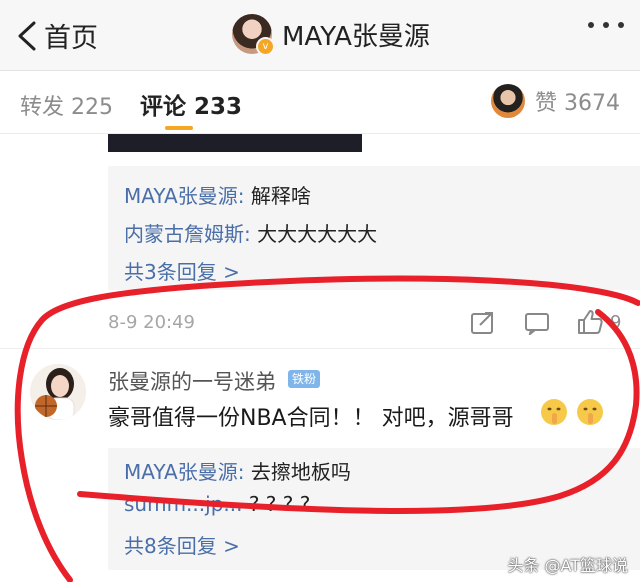 The image size is (640, 582). What do you see at coordinates (151, 322) in the screenshot?
I see `comment-timestamp: 8-9 20:49` at bounding box center [151, 322].